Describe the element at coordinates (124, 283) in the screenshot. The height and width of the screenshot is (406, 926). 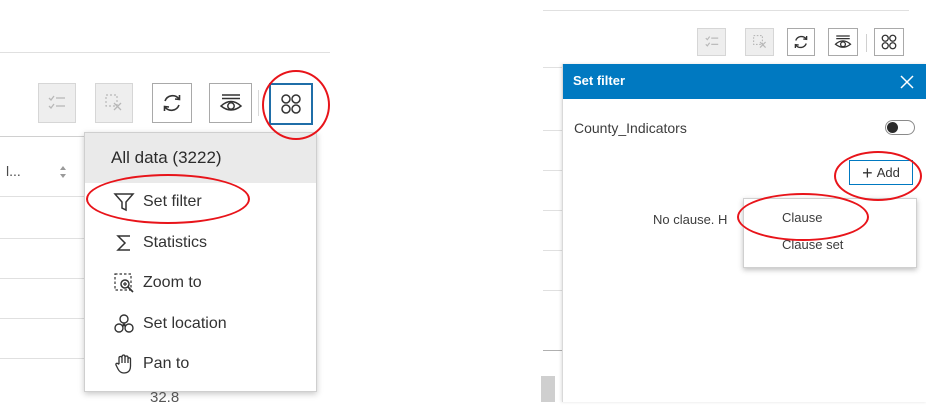
I see `zoom-to-icon` at that location.